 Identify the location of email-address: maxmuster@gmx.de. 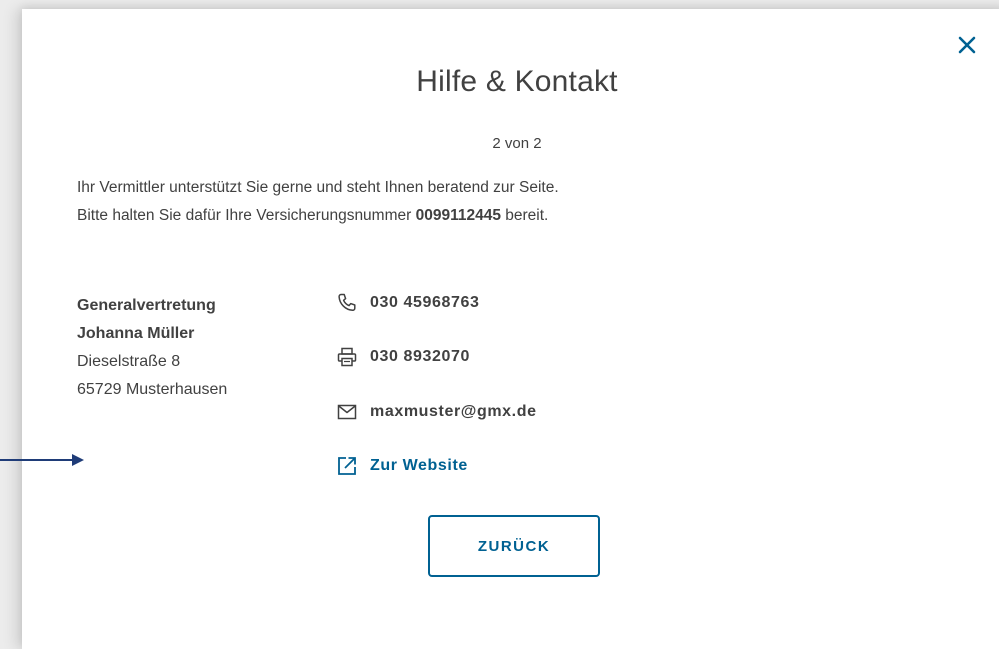
(453, 411).